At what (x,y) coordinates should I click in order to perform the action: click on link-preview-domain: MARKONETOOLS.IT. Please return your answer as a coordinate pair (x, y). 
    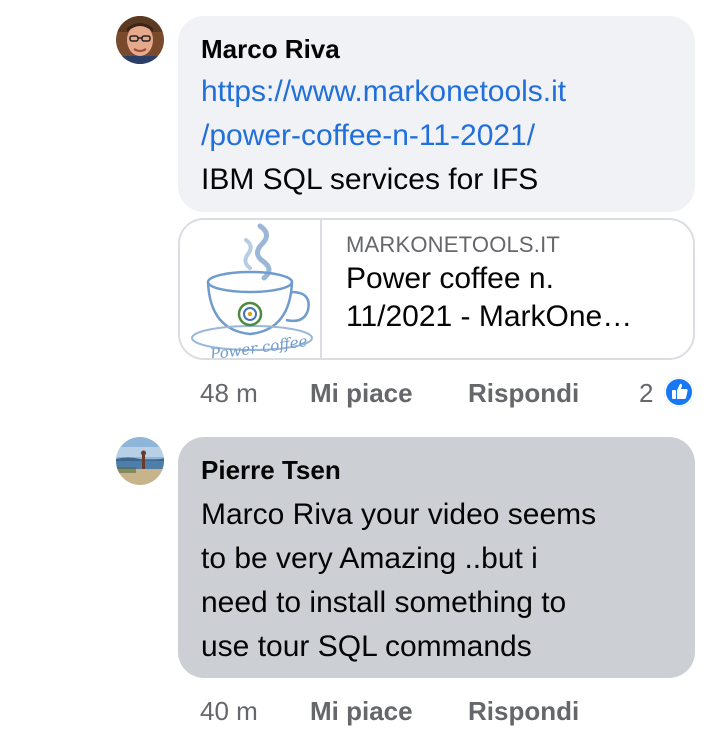
    Looking at the image, I should click on (453, 244).